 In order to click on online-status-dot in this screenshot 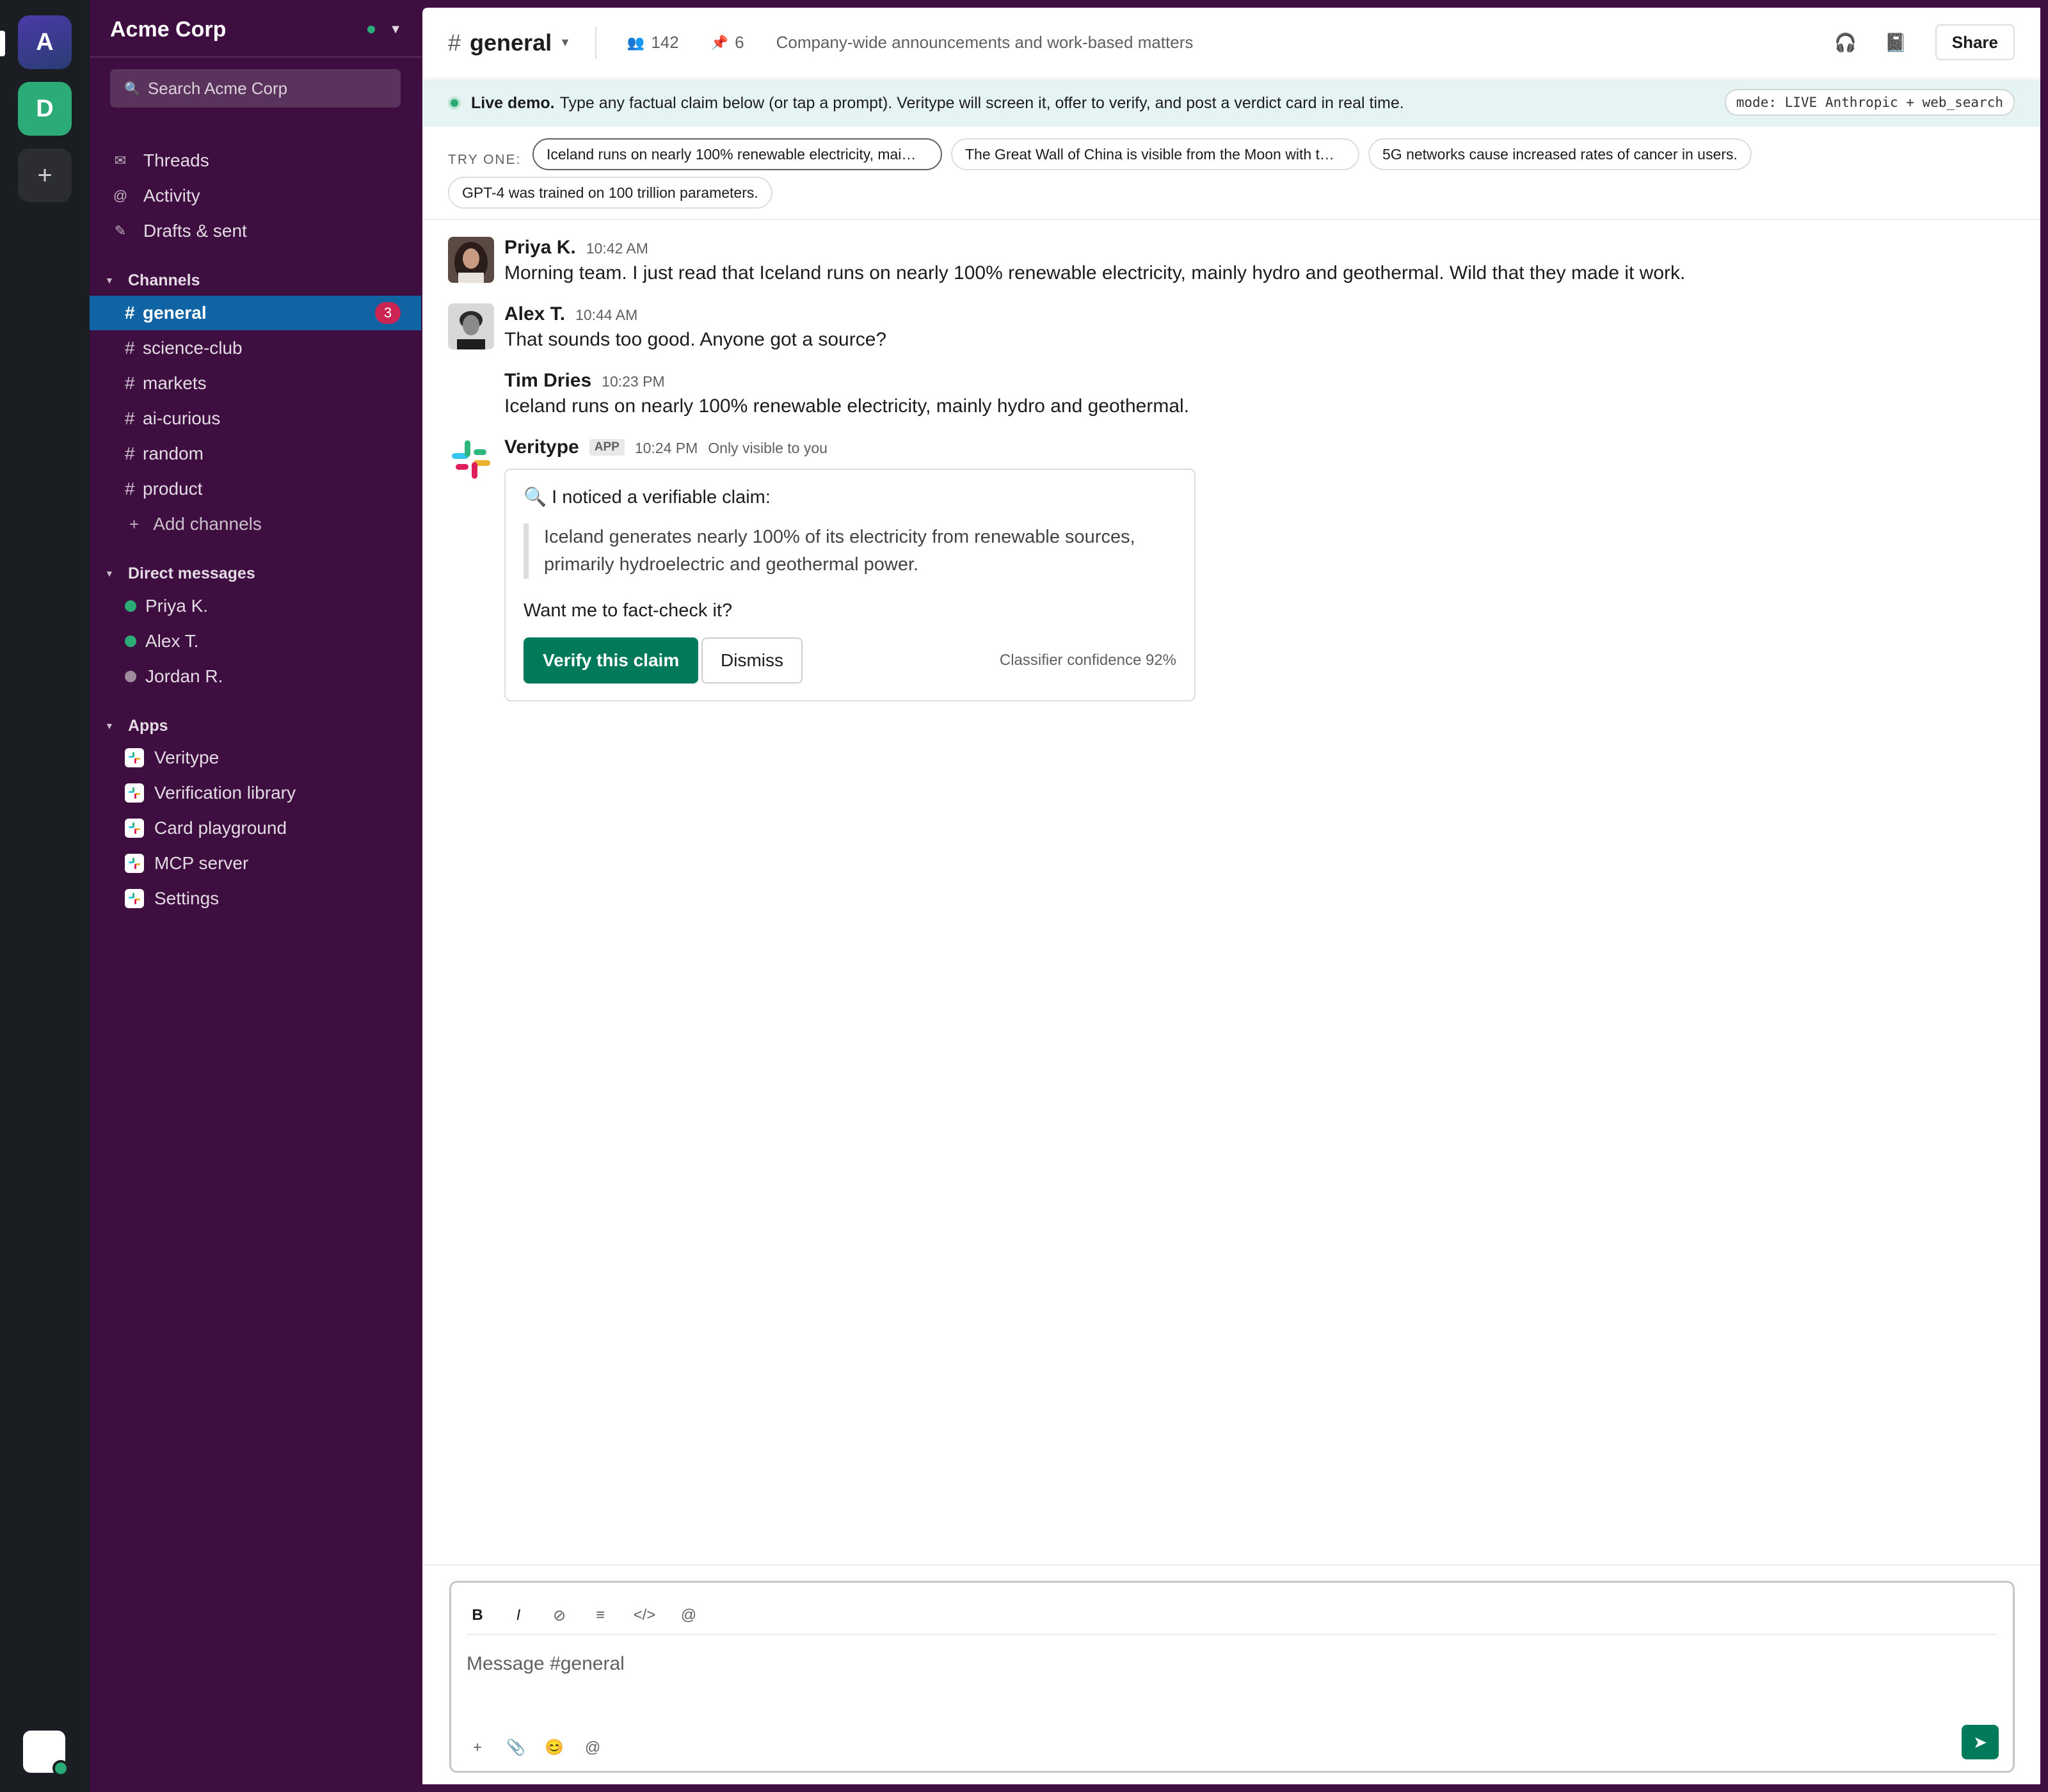, I will do `click(60, 1768)`.